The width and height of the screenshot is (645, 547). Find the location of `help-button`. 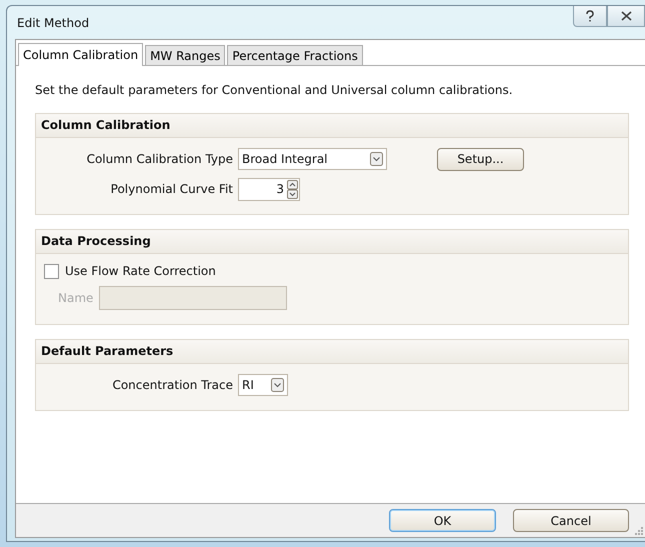

help-button is located at coordinates (590, 16).